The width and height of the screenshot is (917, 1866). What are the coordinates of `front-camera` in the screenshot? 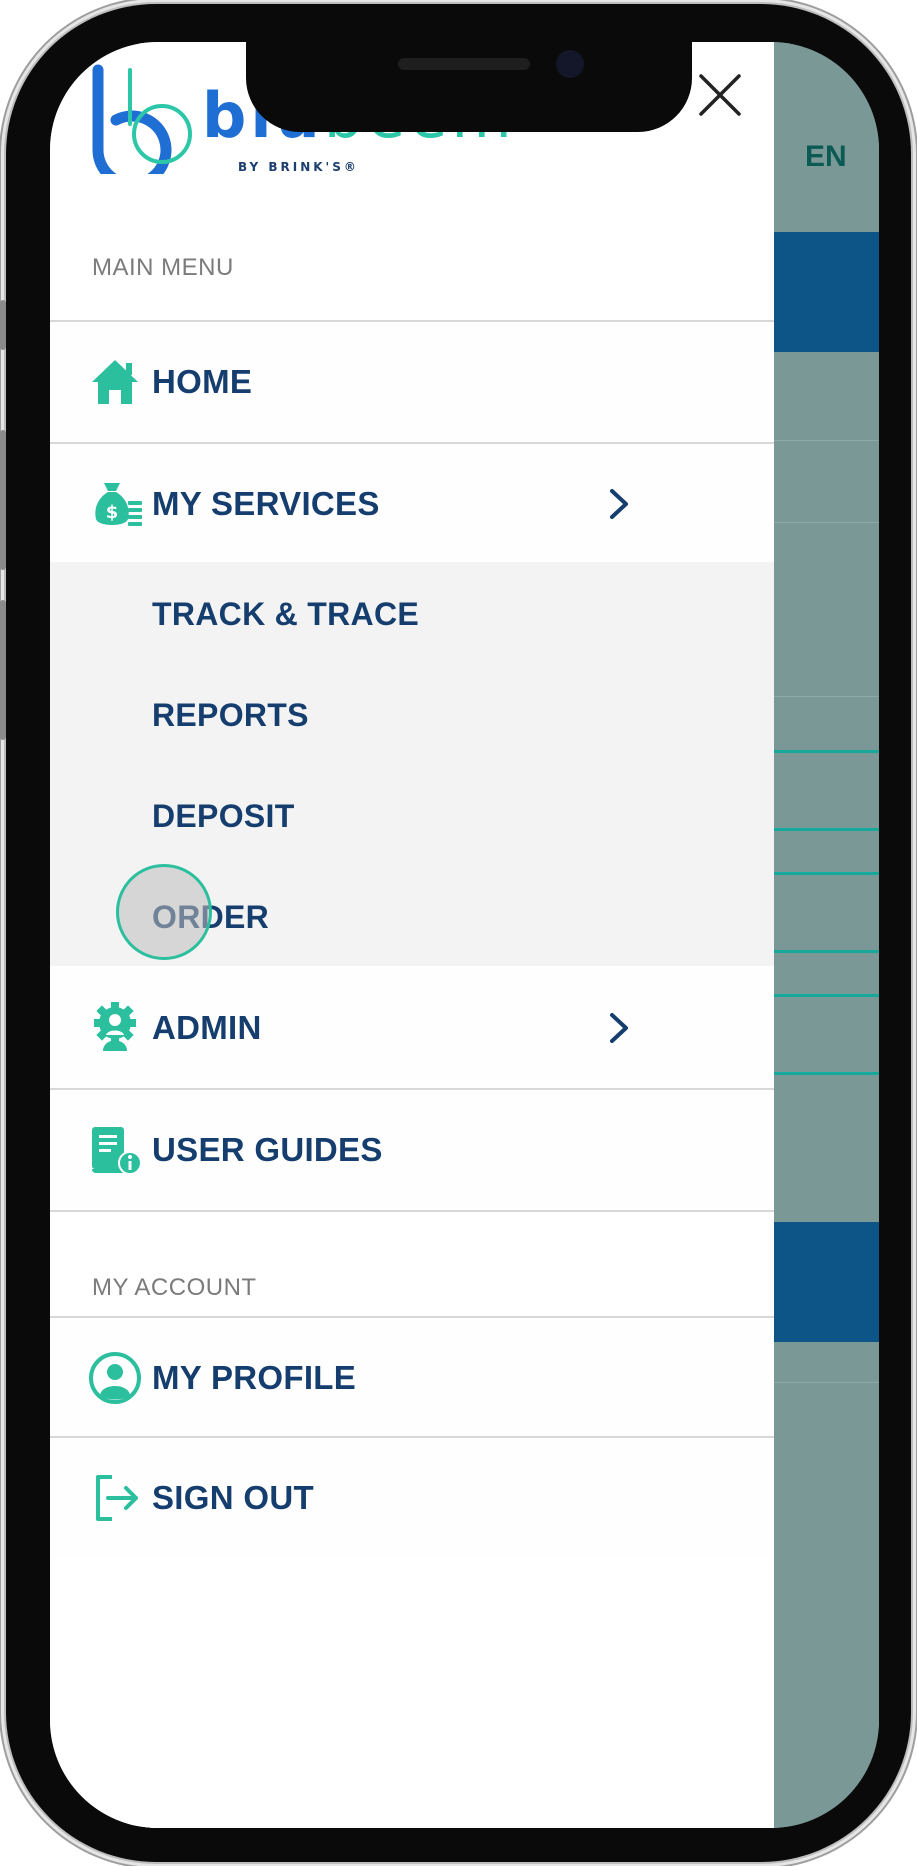 It's located at (570, 64).